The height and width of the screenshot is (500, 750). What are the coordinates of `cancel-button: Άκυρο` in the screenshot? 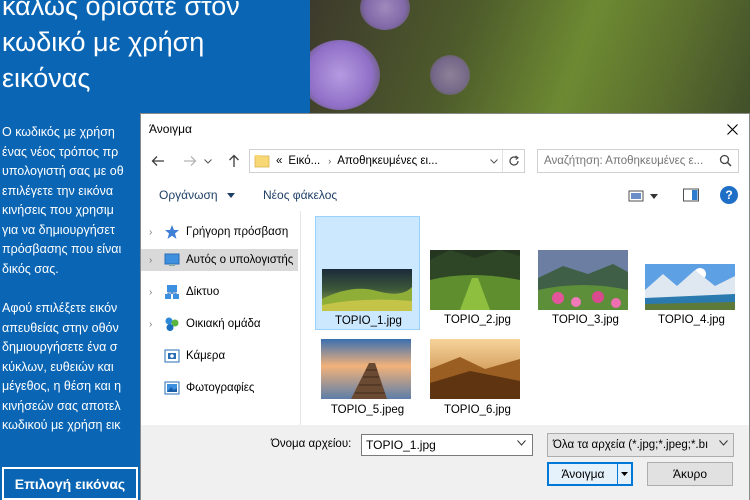 It's located at (690, 474).